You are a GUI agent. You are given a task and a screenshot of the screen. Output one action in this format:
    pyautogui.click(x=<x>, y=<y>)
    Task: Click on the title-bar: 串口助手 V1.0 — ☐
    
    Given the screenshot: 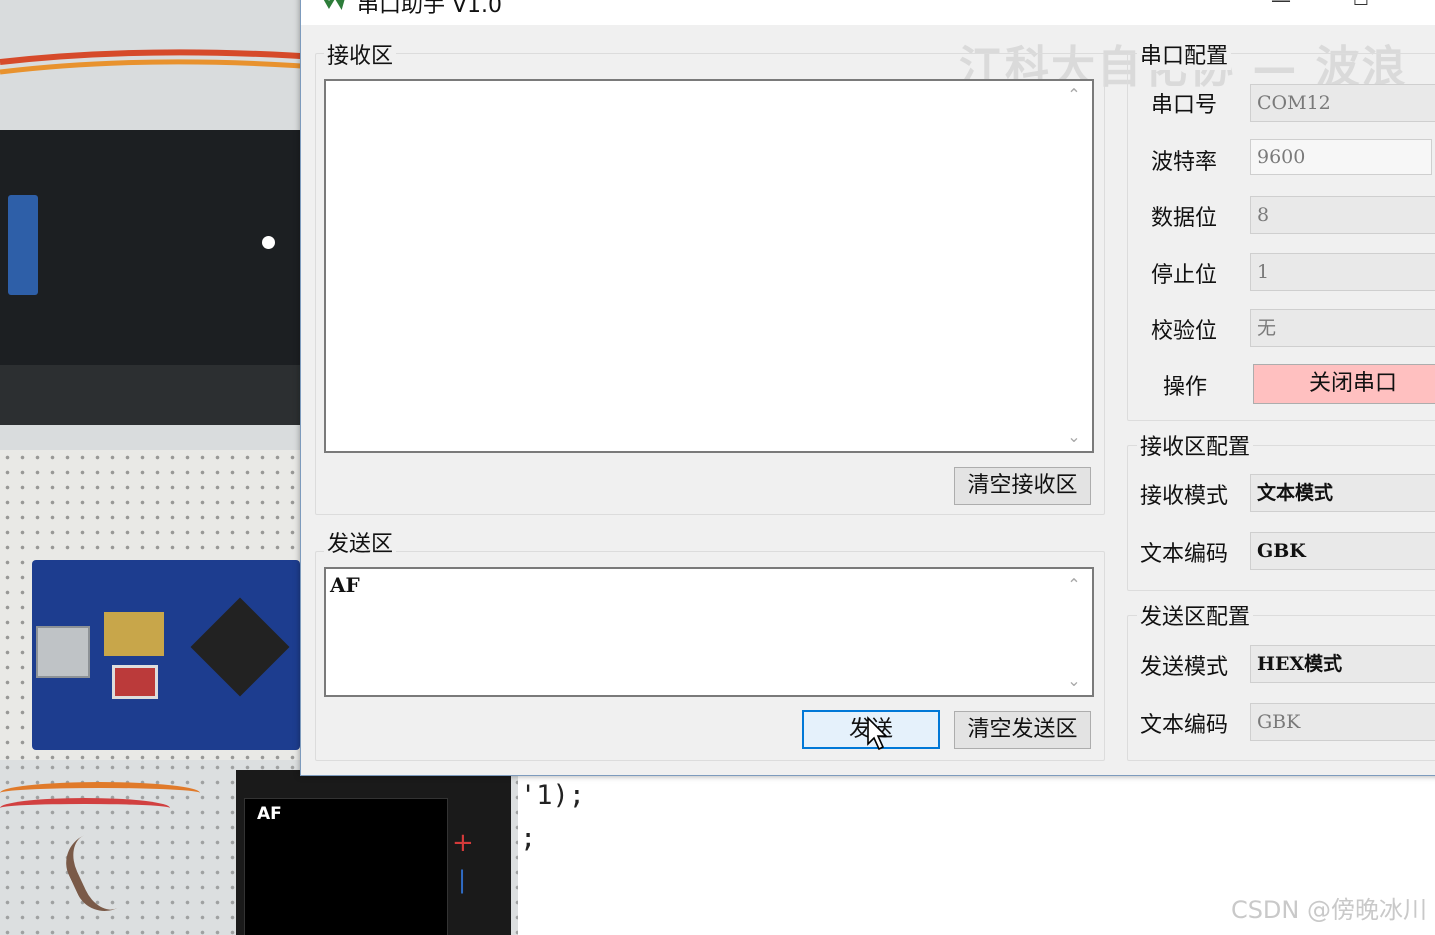 What is the action you would take?
    pyautogui.click(x=868, y=12)
    